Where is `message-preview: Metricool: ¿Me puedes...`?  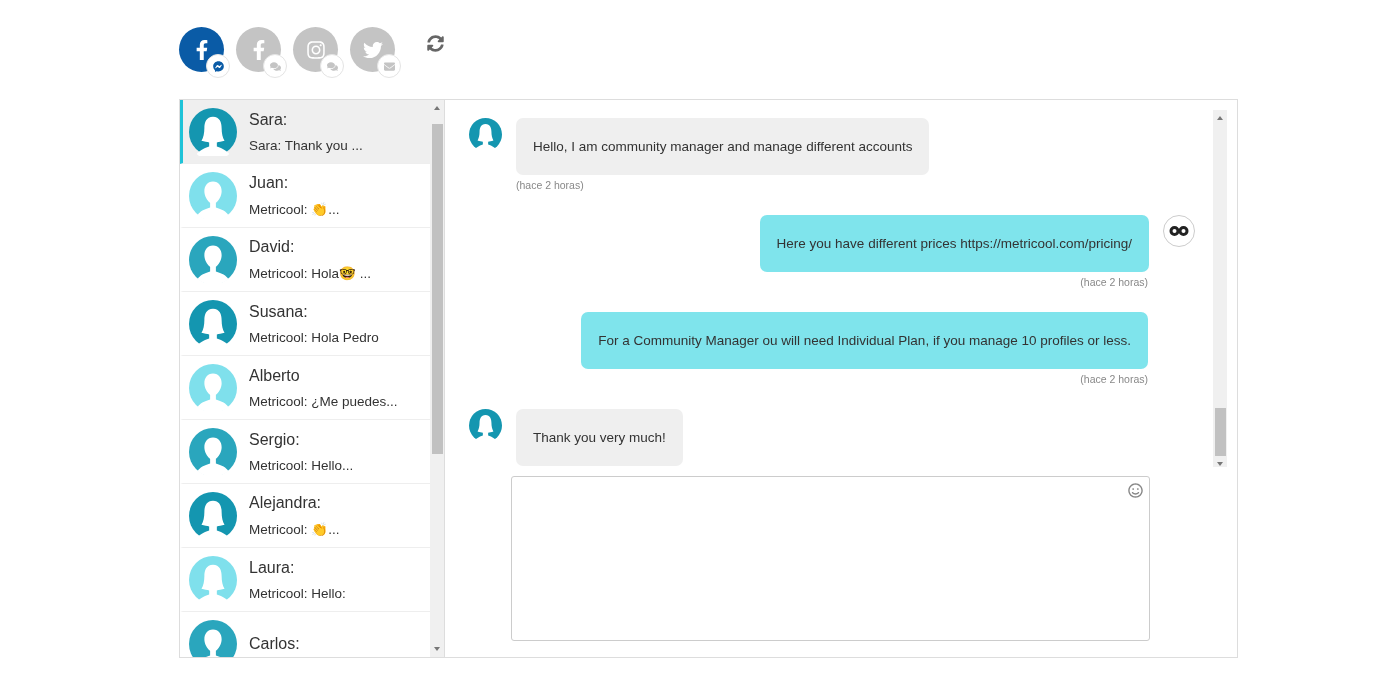
message-preview: Metricool: ¿Me puedes... is located at coordinates (323, 401).